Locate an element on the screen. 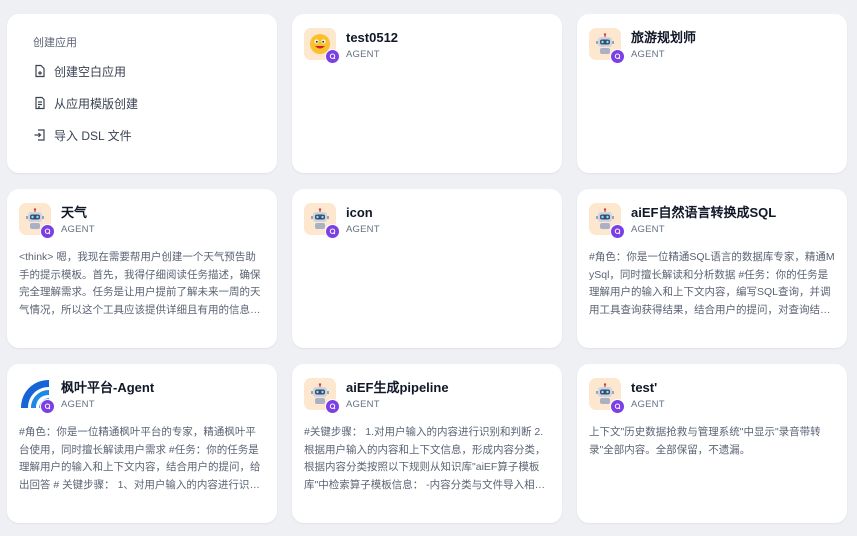 Image resolution: width=857 pixels, height=536 pixels. app-card-test0512: test0512 AGENT is located at coordinates (427, 93).